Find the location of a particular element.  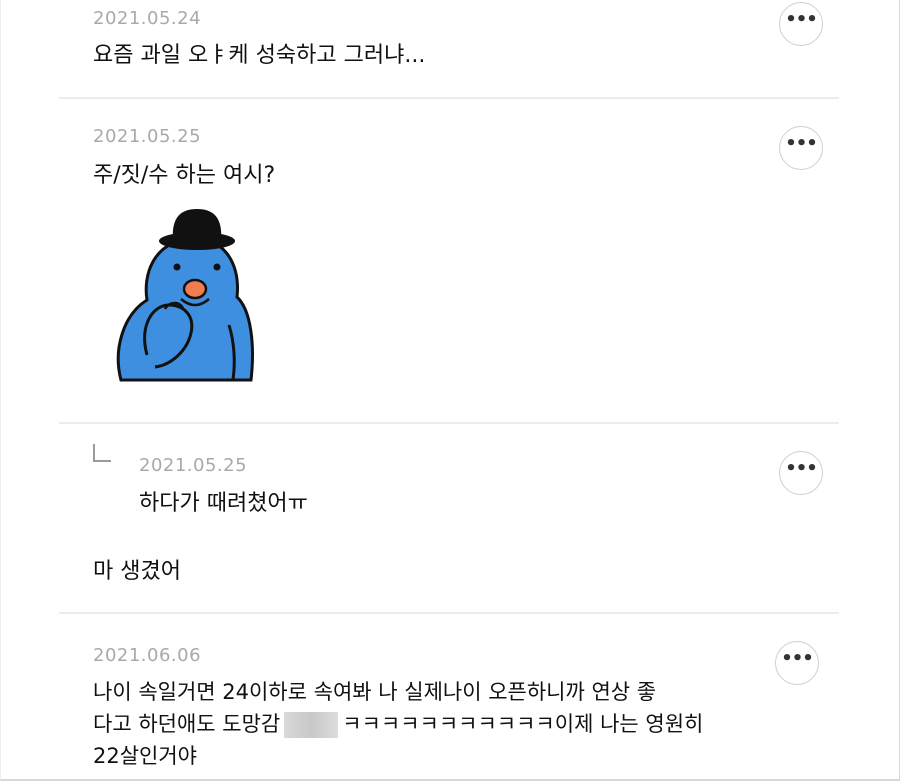

comment-date: 2021.05.24 is located at coordinates (147, 18).